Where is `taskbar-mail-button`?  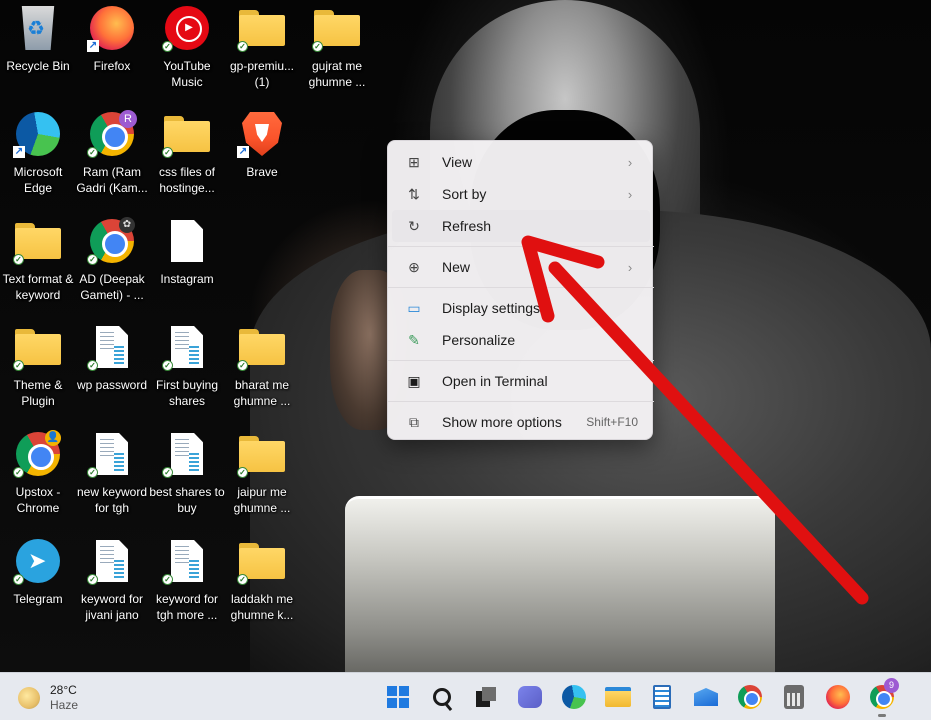 taskbar-mail-button is located at coordinates (706, 697).